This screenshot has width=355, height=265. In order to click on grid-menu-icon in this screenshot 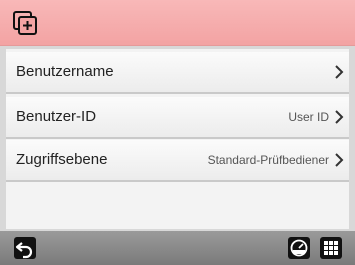, I will do `click(331, 248)`.